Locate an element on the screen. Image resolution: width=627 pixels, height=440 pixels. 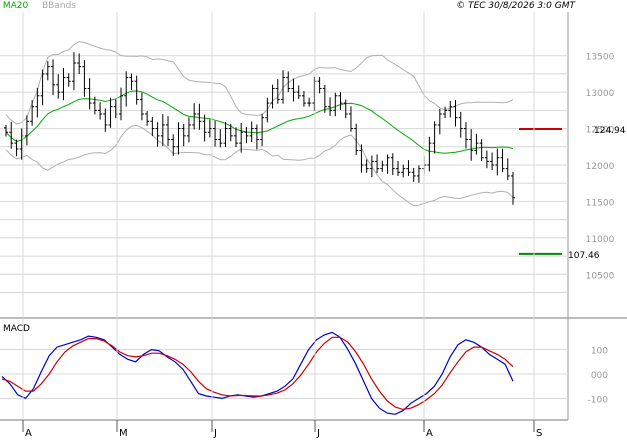
bbands-legend-label: BBands is located at coordinates (59, 6).